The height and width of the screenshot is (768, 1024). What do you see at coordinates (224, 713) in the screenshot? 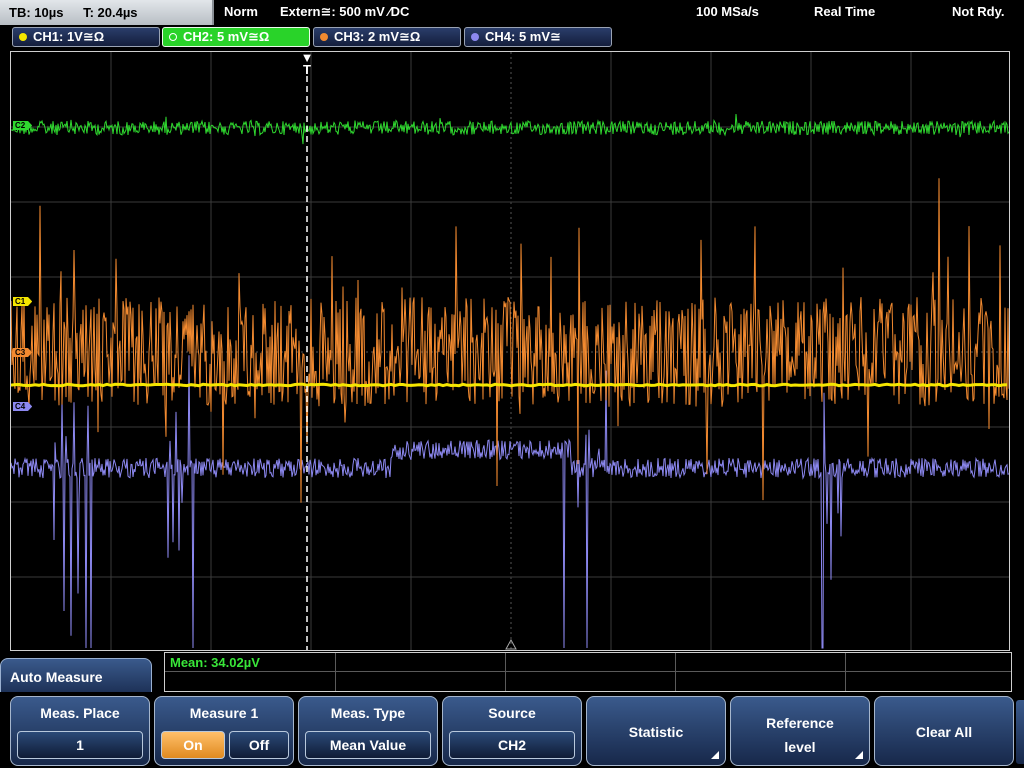
I see `softkey-label: Measure 1` at bounding box center [224, 713].